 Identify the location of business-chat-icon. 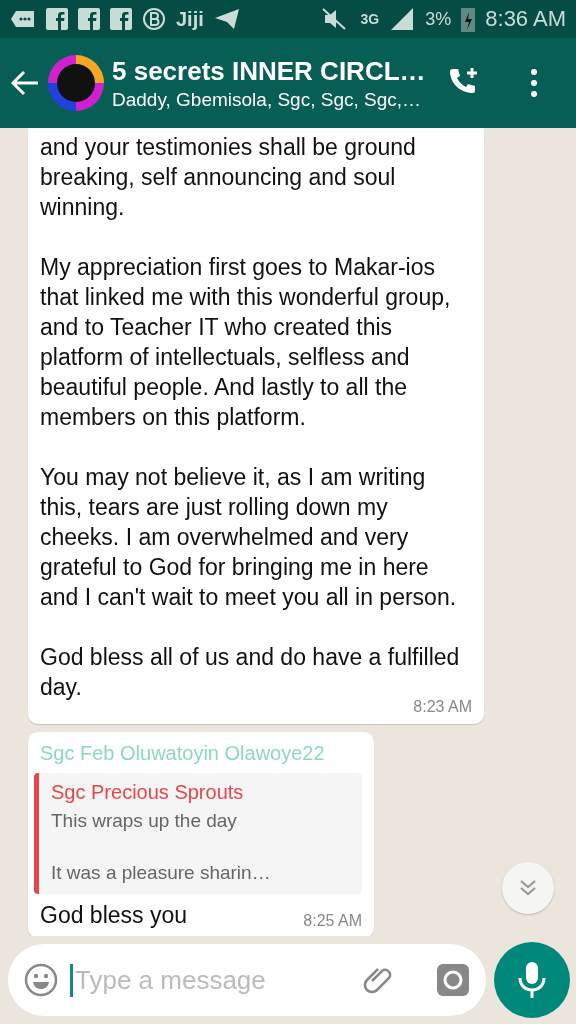
(154, 19).